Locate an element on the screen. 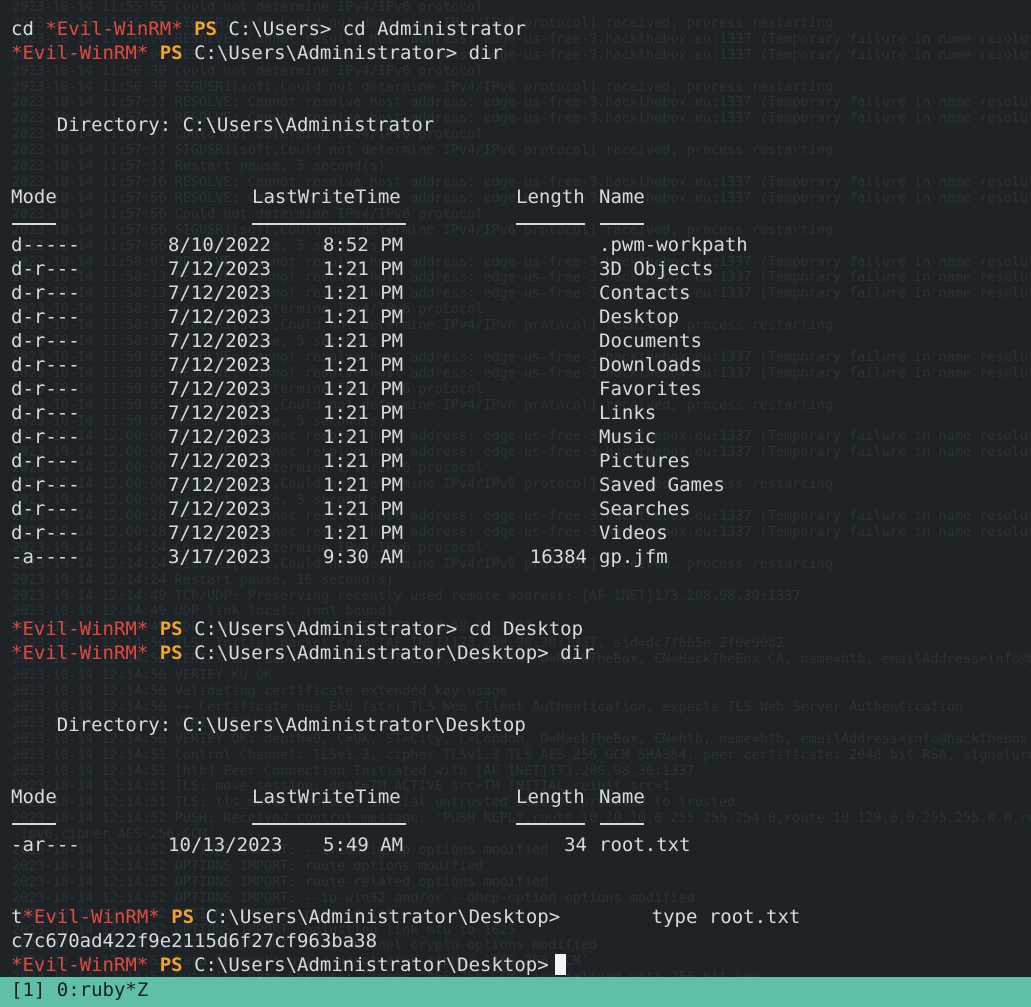 The width and height of the screenshot is (1031, 1007). entry-length: 34 is located at coordinates (575, 845).